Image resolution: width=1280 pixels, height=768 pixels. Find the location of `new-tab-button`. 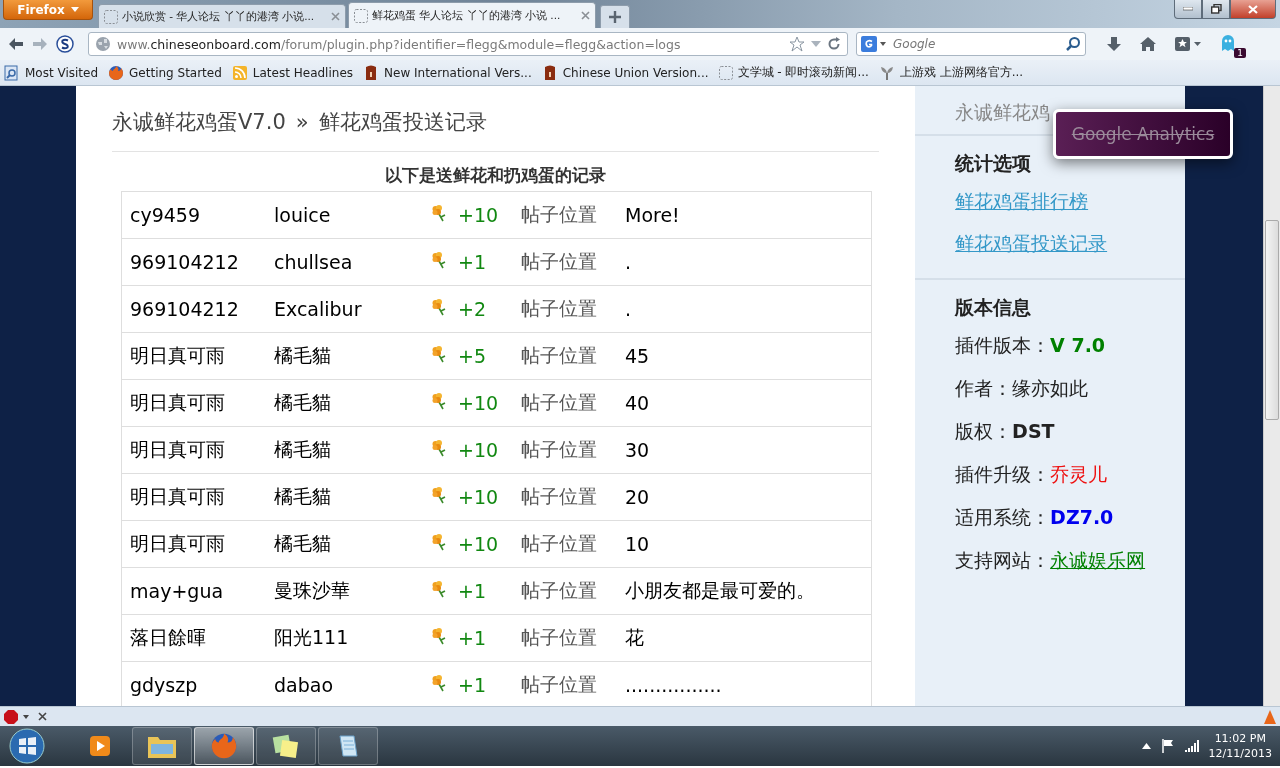

new-tab-button is located at coordinates (615, 16).